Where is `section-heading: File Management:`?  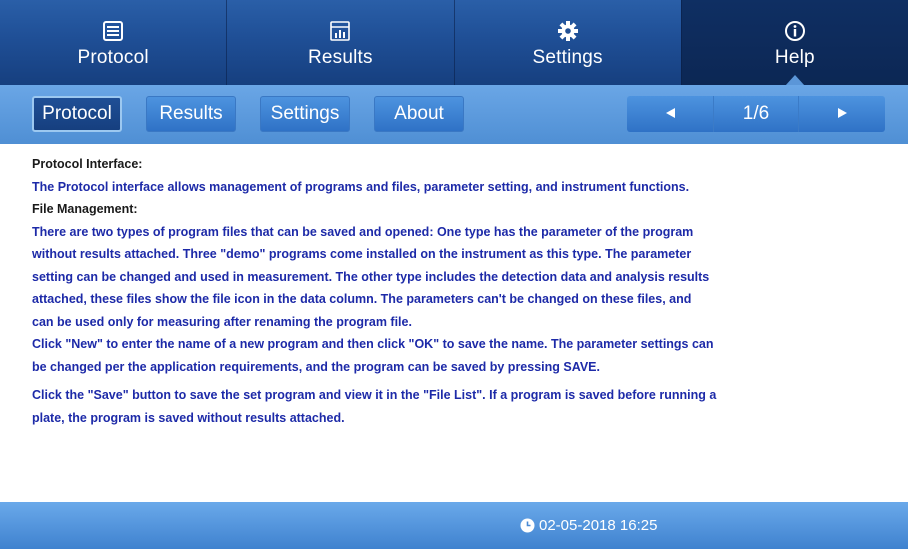 section-heading: File Management: is located at coordinates (85, 209).